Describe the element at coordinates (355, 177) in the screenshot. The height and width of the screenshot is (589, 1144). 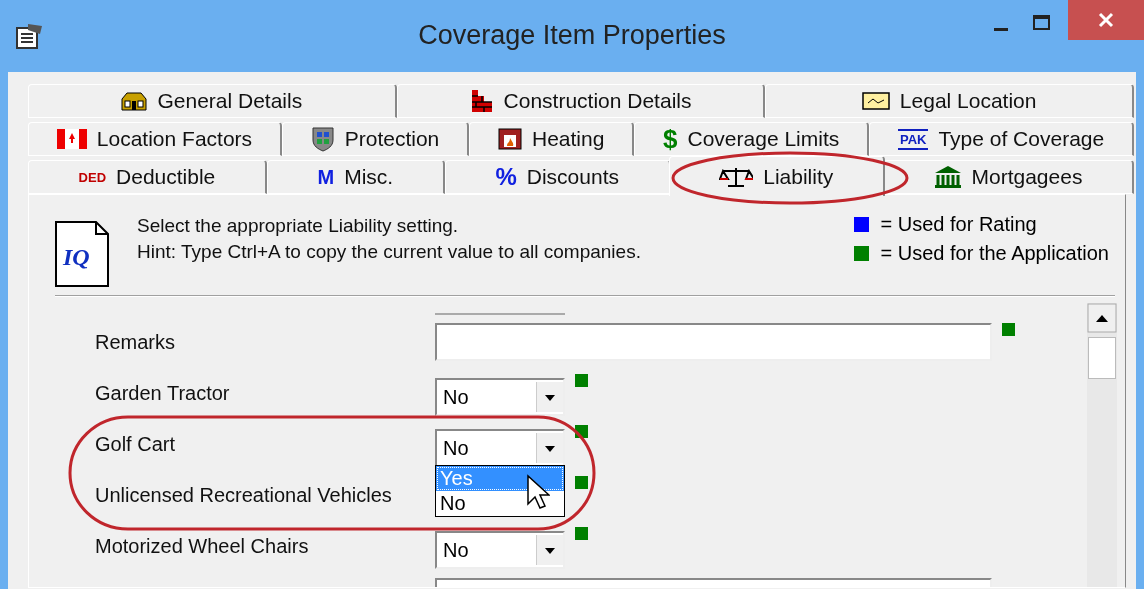
I see `tab: M Misc.` at that location.